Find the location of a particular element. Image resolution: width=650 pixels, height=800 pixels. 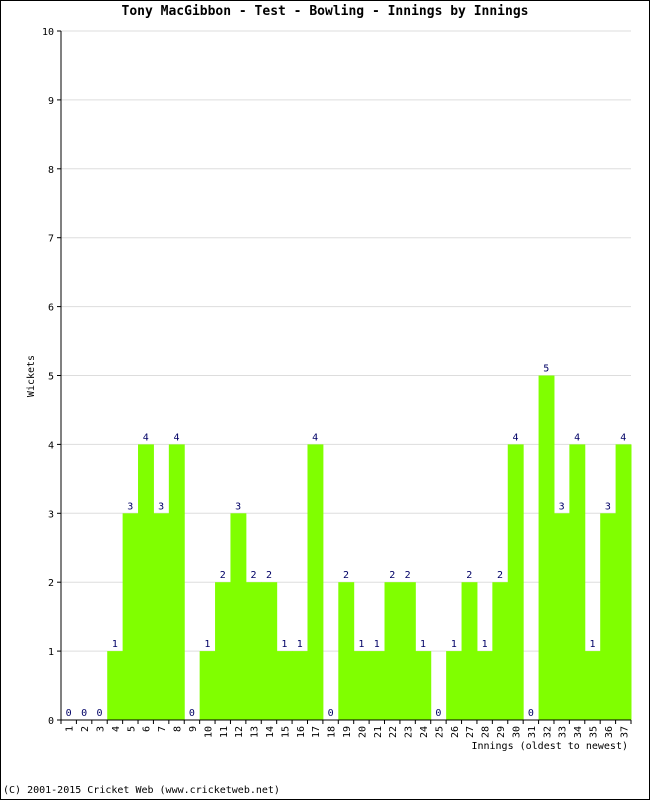

x-tick-label: 8 is located at coordinates (178, 729).